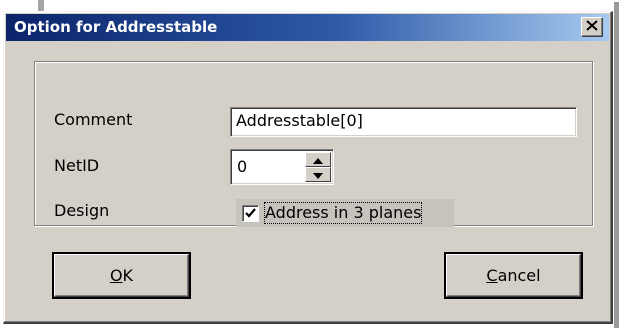 The image size is (619, 328). Describe the element at coordinates (77, 165) in the screenshot. I see `netid-label: NetID` at that location.